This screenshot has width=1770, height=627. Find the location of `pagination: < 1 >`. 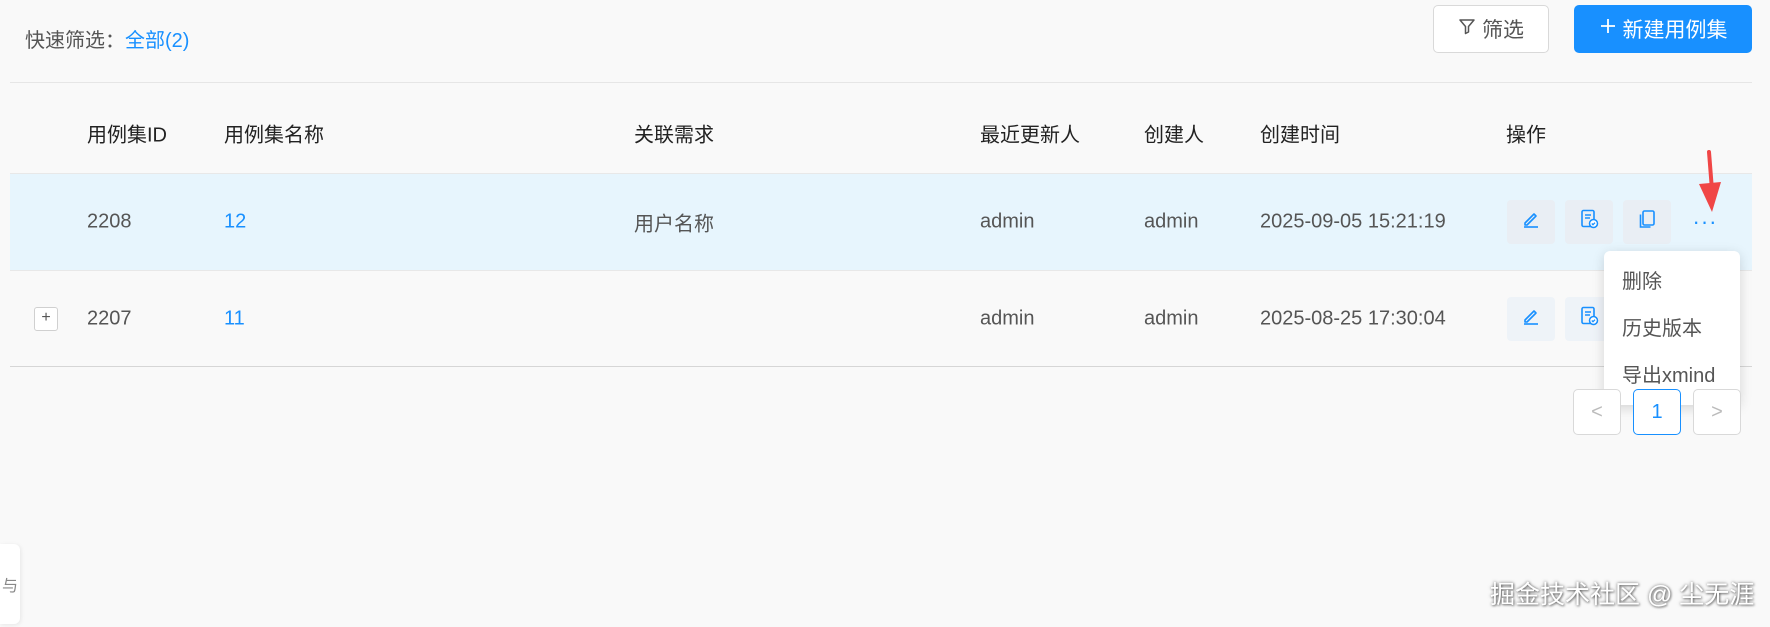

pagination: < 1 > is located at coordinates (1657, 412).